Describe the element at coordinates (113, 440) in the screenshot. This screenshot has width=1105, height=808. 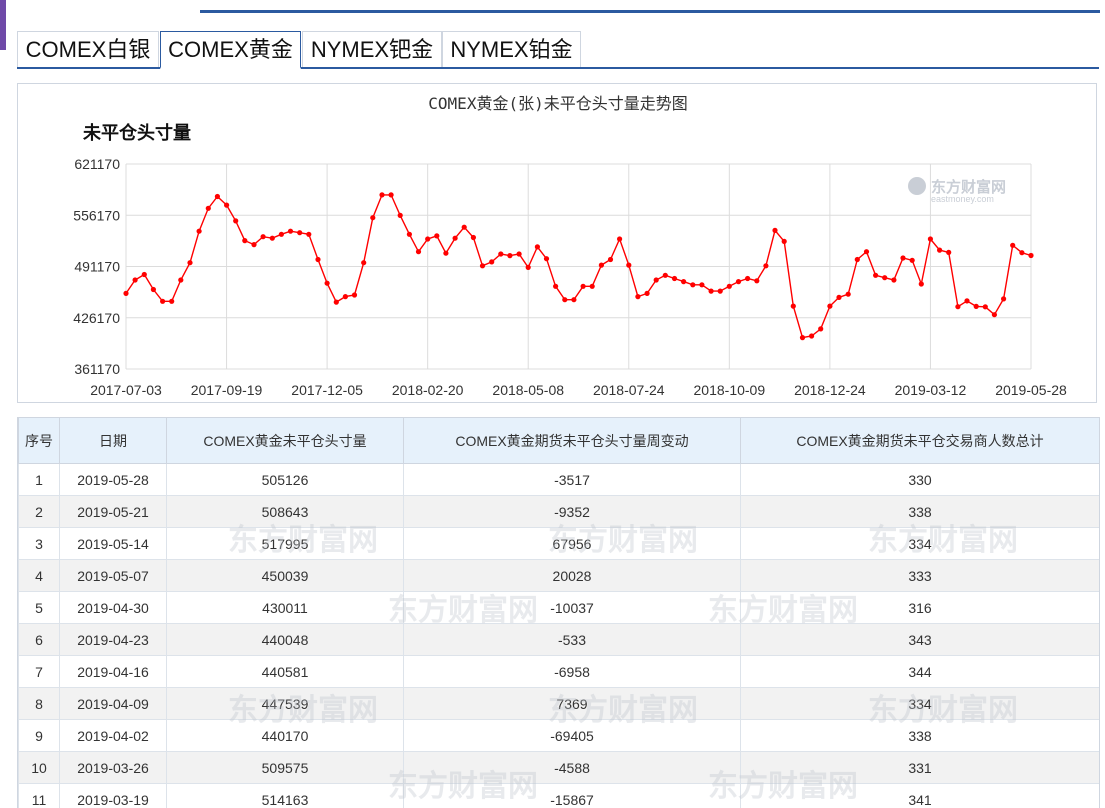
I see `col-header-date: 日期` at that location.